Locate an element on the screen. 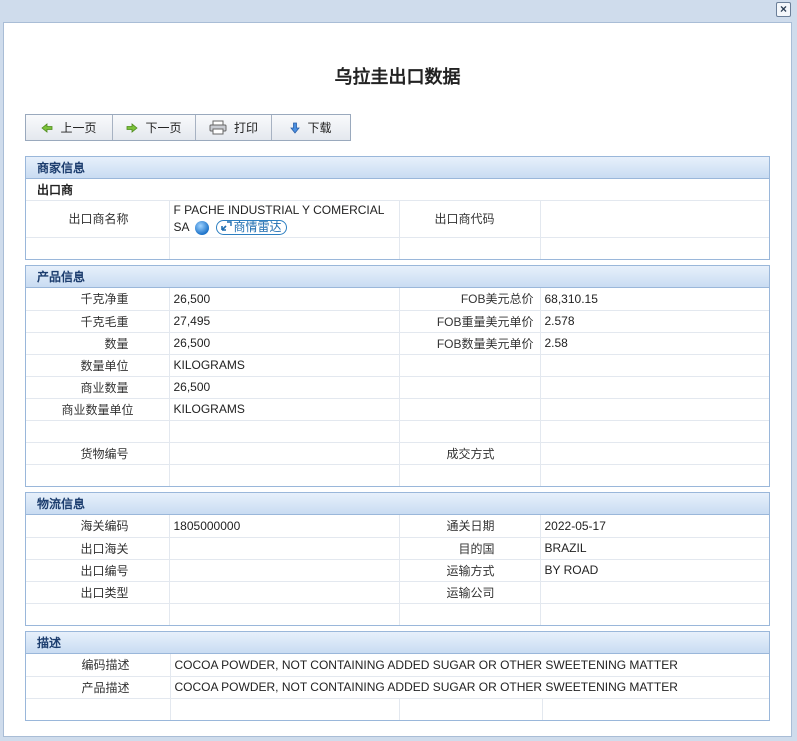 Image resolution: width=797 pixels, height=741 pixels. field-label: 海关编码 is located at coordinates (98, 526).